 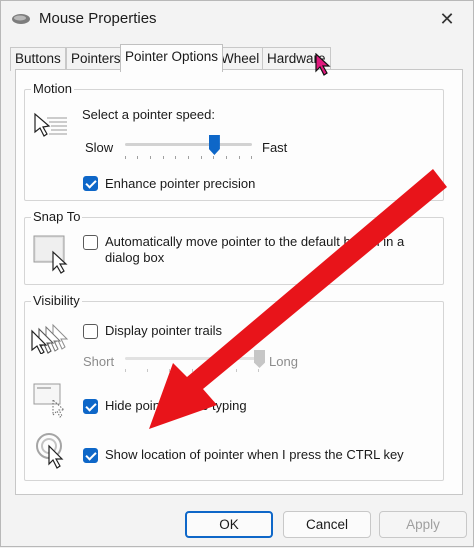 I want to click on motion-group-title: Motion, so click(x=53, y=88).